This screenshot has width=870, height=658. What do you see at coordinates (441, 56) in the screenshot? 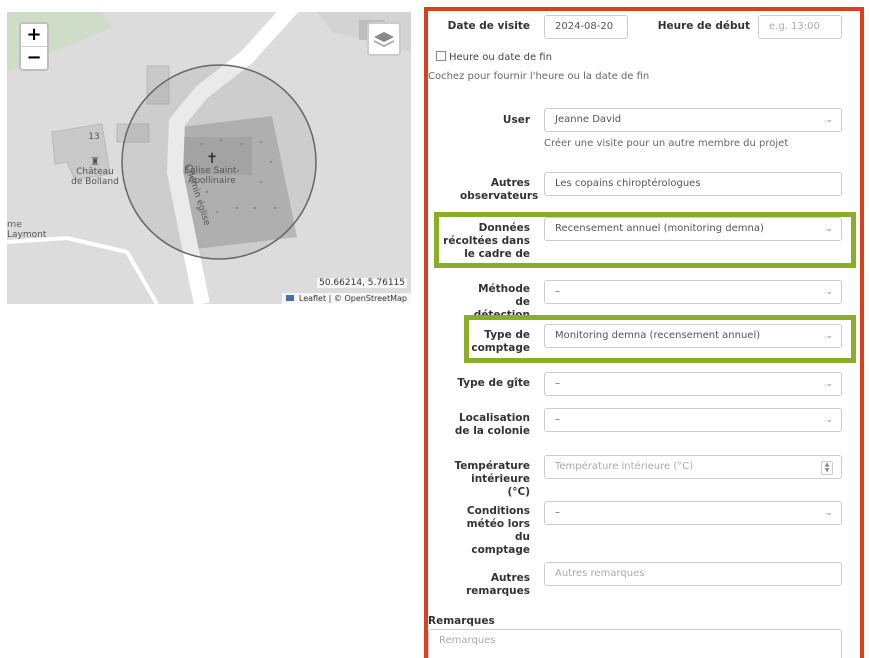
I see `end-time-checkbox` at bounding box center [441, 56].